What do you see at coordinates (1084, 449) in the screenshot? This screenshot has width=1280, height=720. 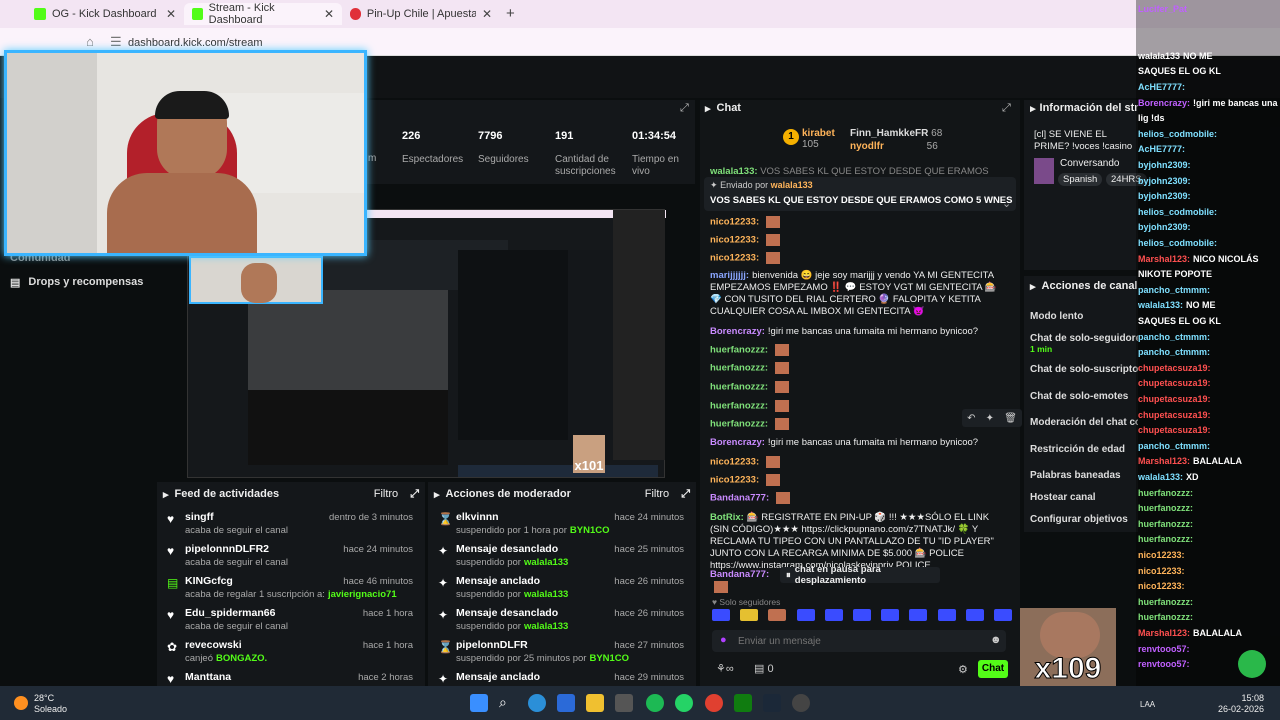 I see `channel-action-item: Restricción de edad` at bounding box center [1084, 449].